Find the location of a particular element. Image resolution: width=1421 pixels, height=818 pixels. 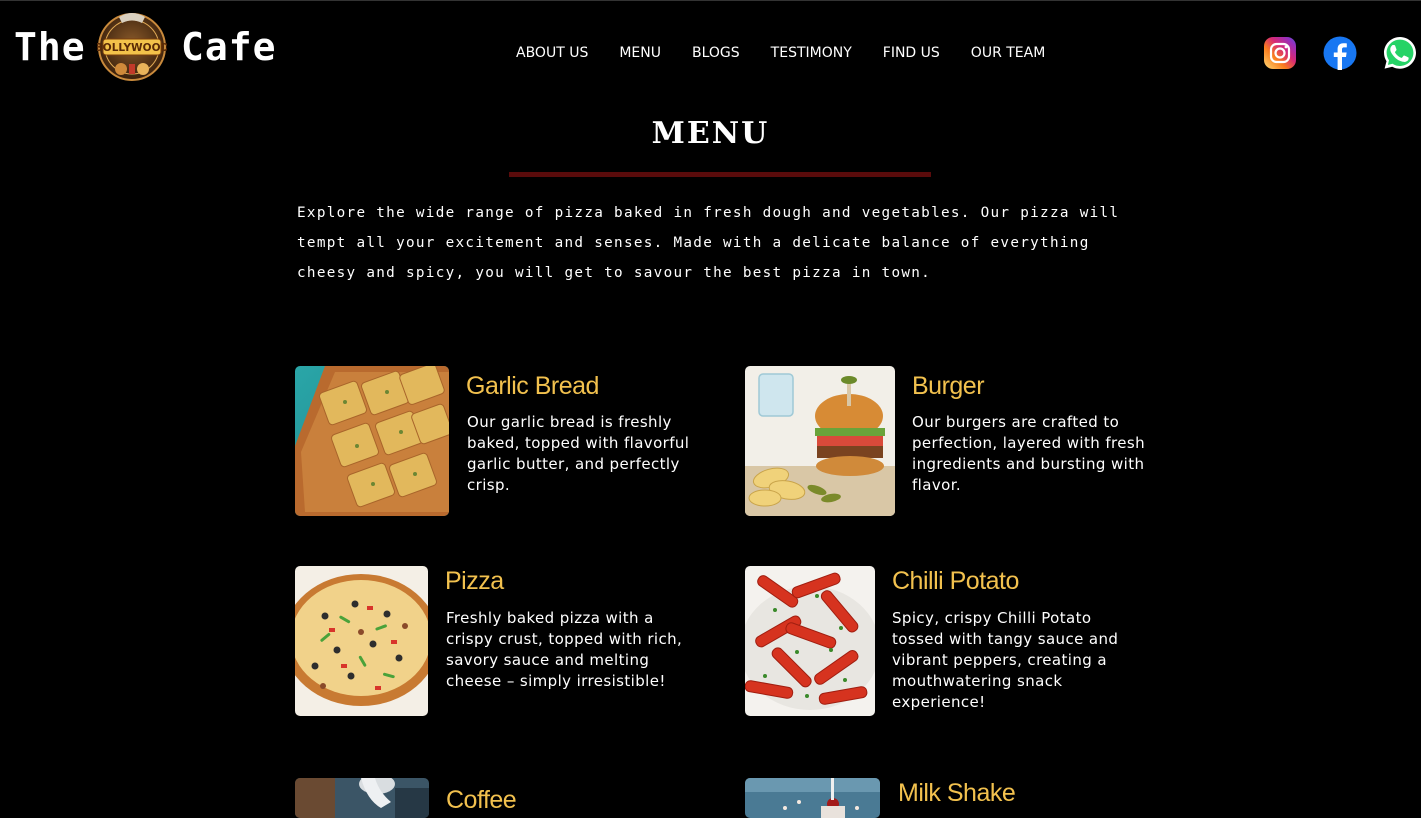

whatsapp-icon is located at coordinates (1399, 52).